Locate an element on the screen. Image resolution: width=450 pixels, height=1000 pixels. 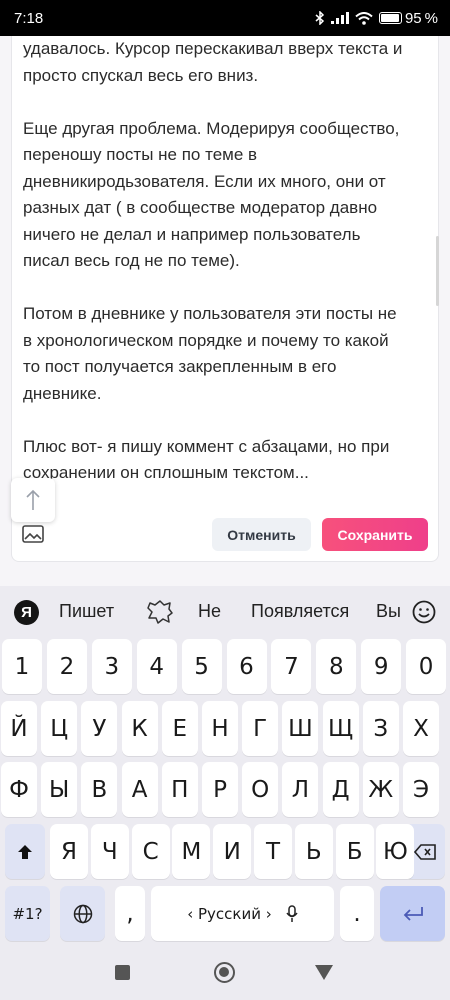
suggestion-3: Появляется is located at coordinates (300, 611).